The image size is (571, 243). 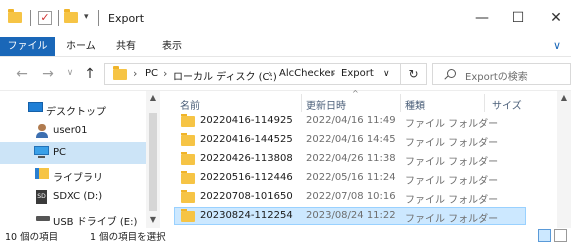 What do you see at coordinates (246, 177) in the screenshot?
I see `file-name: 20220516-112446` at bounding box center [246, 177].